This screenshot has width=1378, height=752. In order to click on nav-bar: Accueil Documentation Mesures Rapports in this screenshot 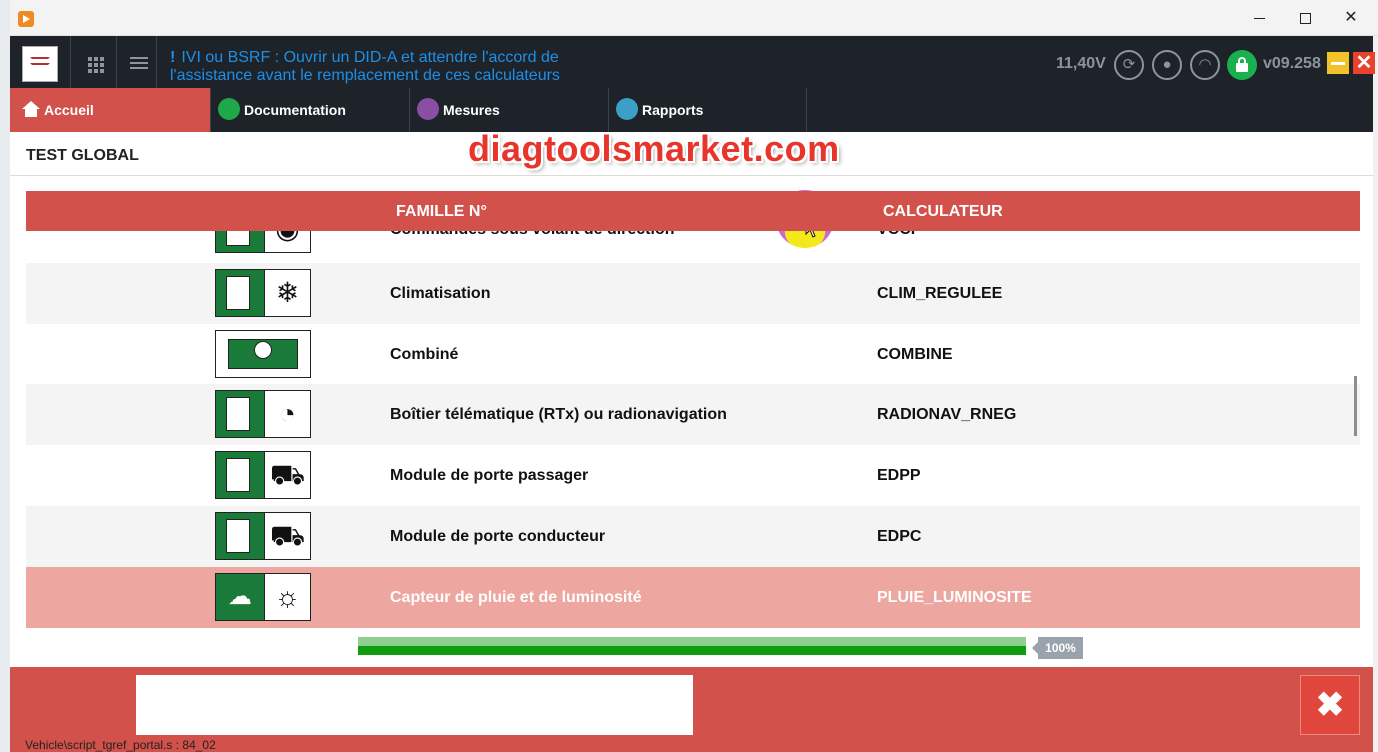, I will do `click(691, 110)`.